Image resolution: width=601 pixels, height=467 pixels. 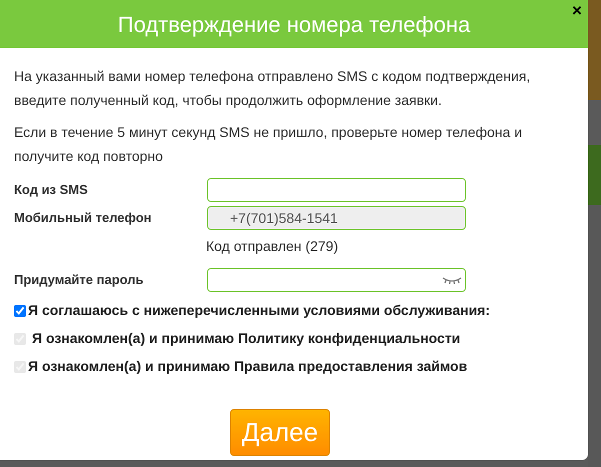 What do you see at coordinates (248, 366) in the screenshot?
I see `agreement-label: Я ознакомлен(а) и принимаю Правила предоставления займов` at bounding box center [248, 366].